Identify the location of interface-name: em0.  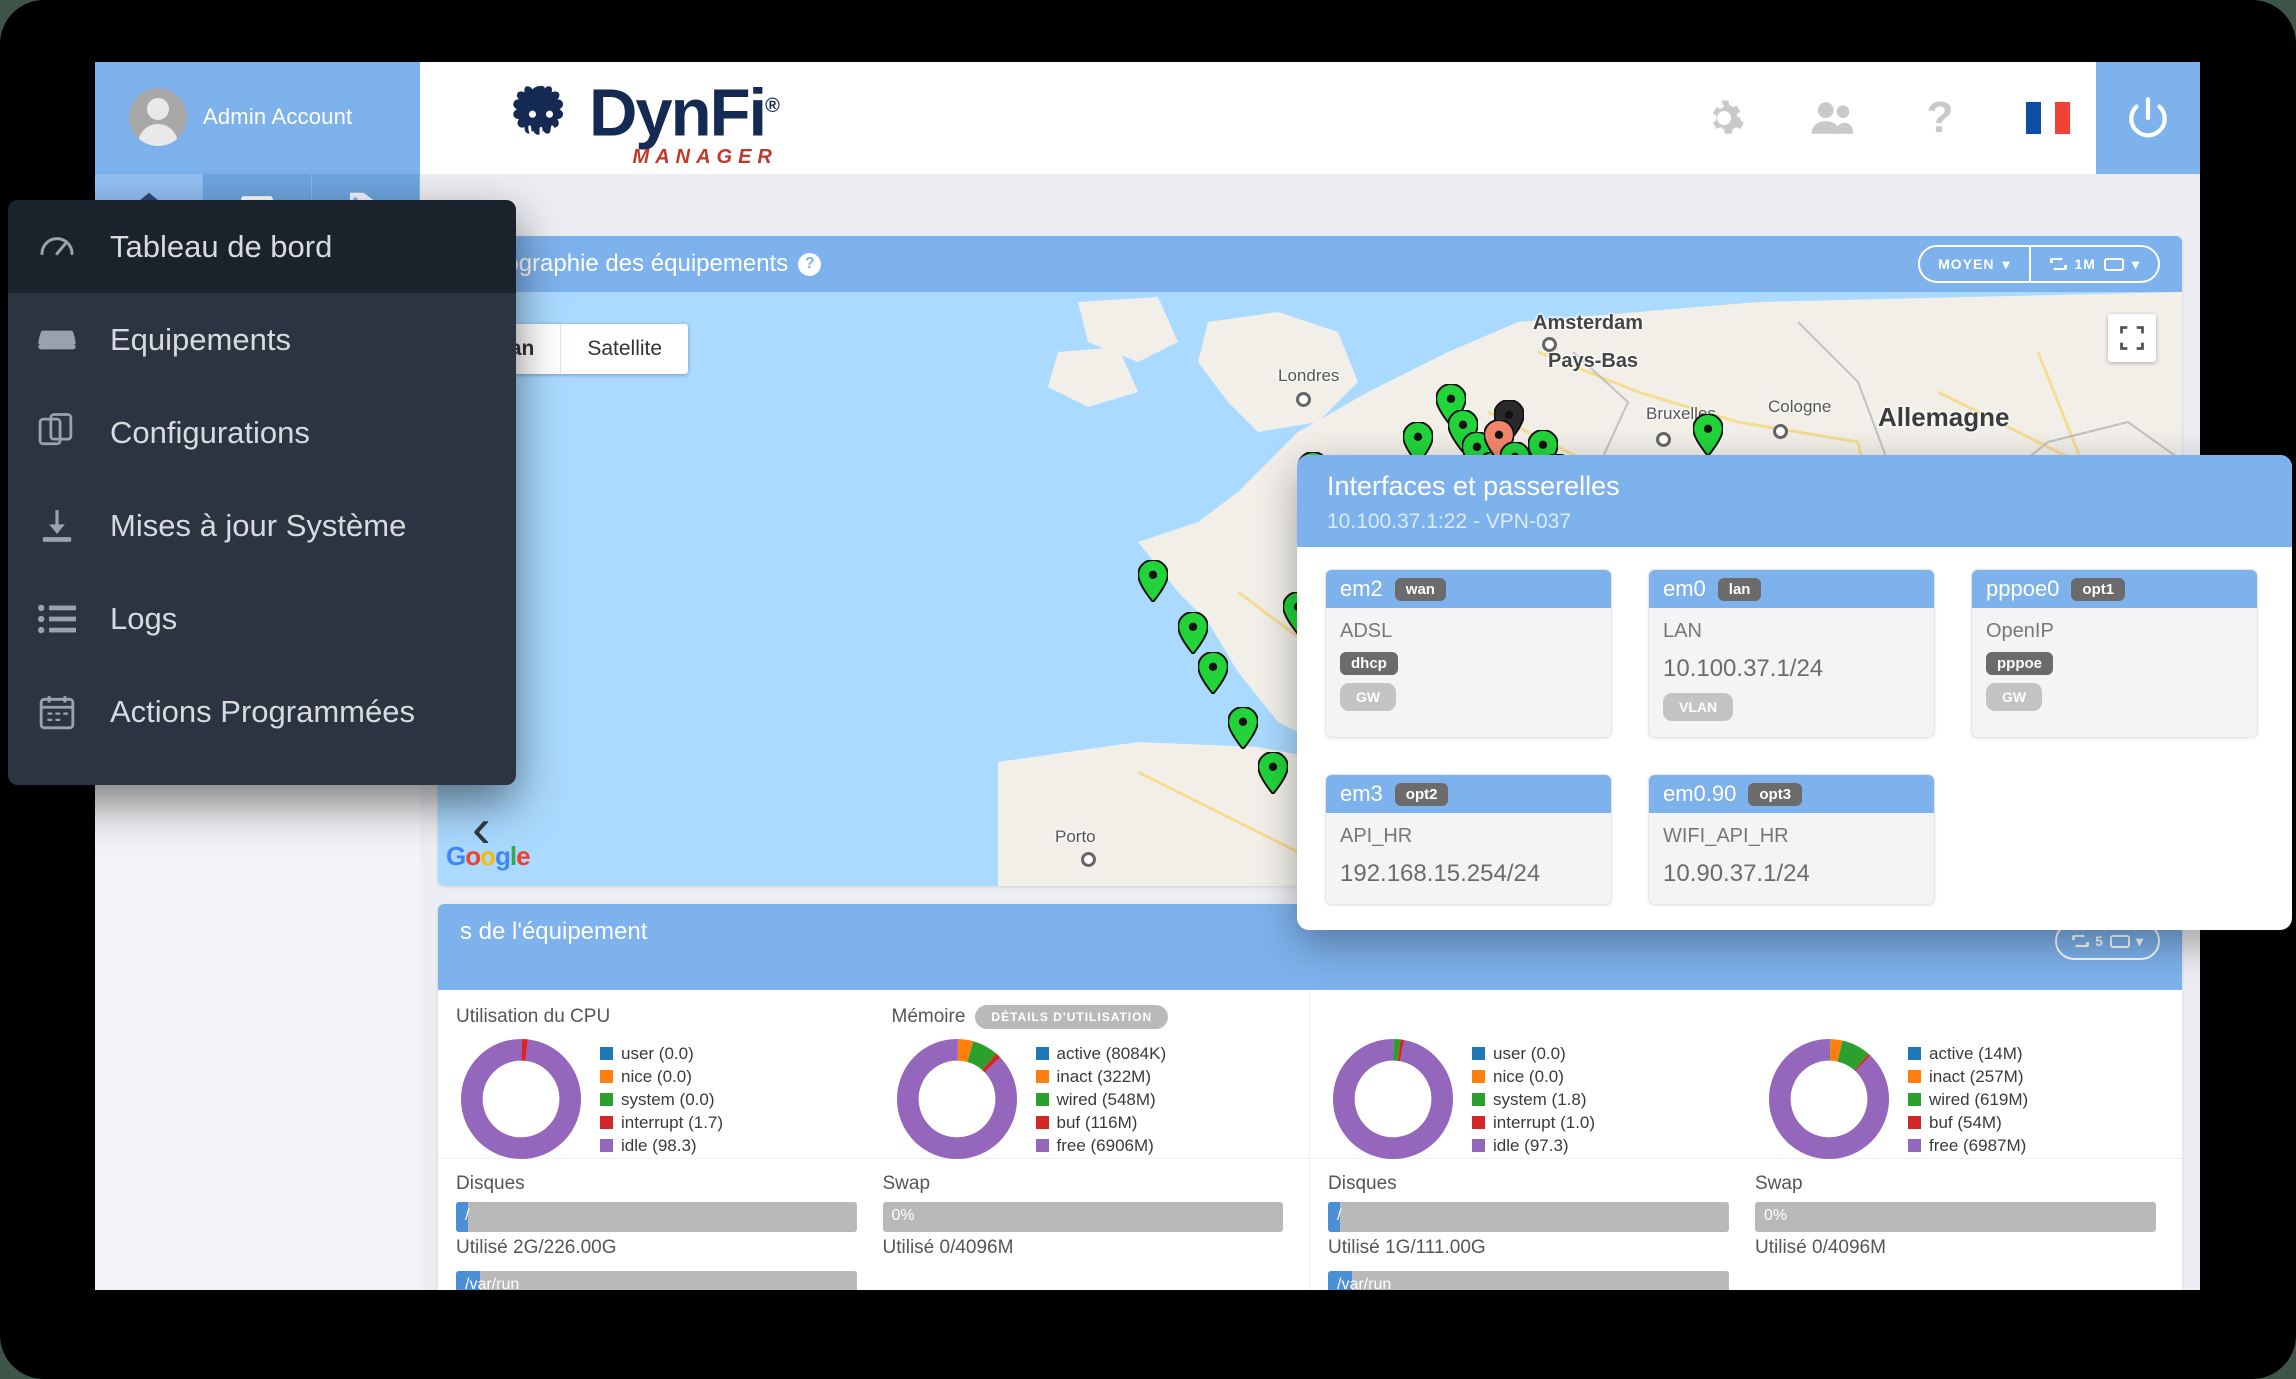
(1684, 588).